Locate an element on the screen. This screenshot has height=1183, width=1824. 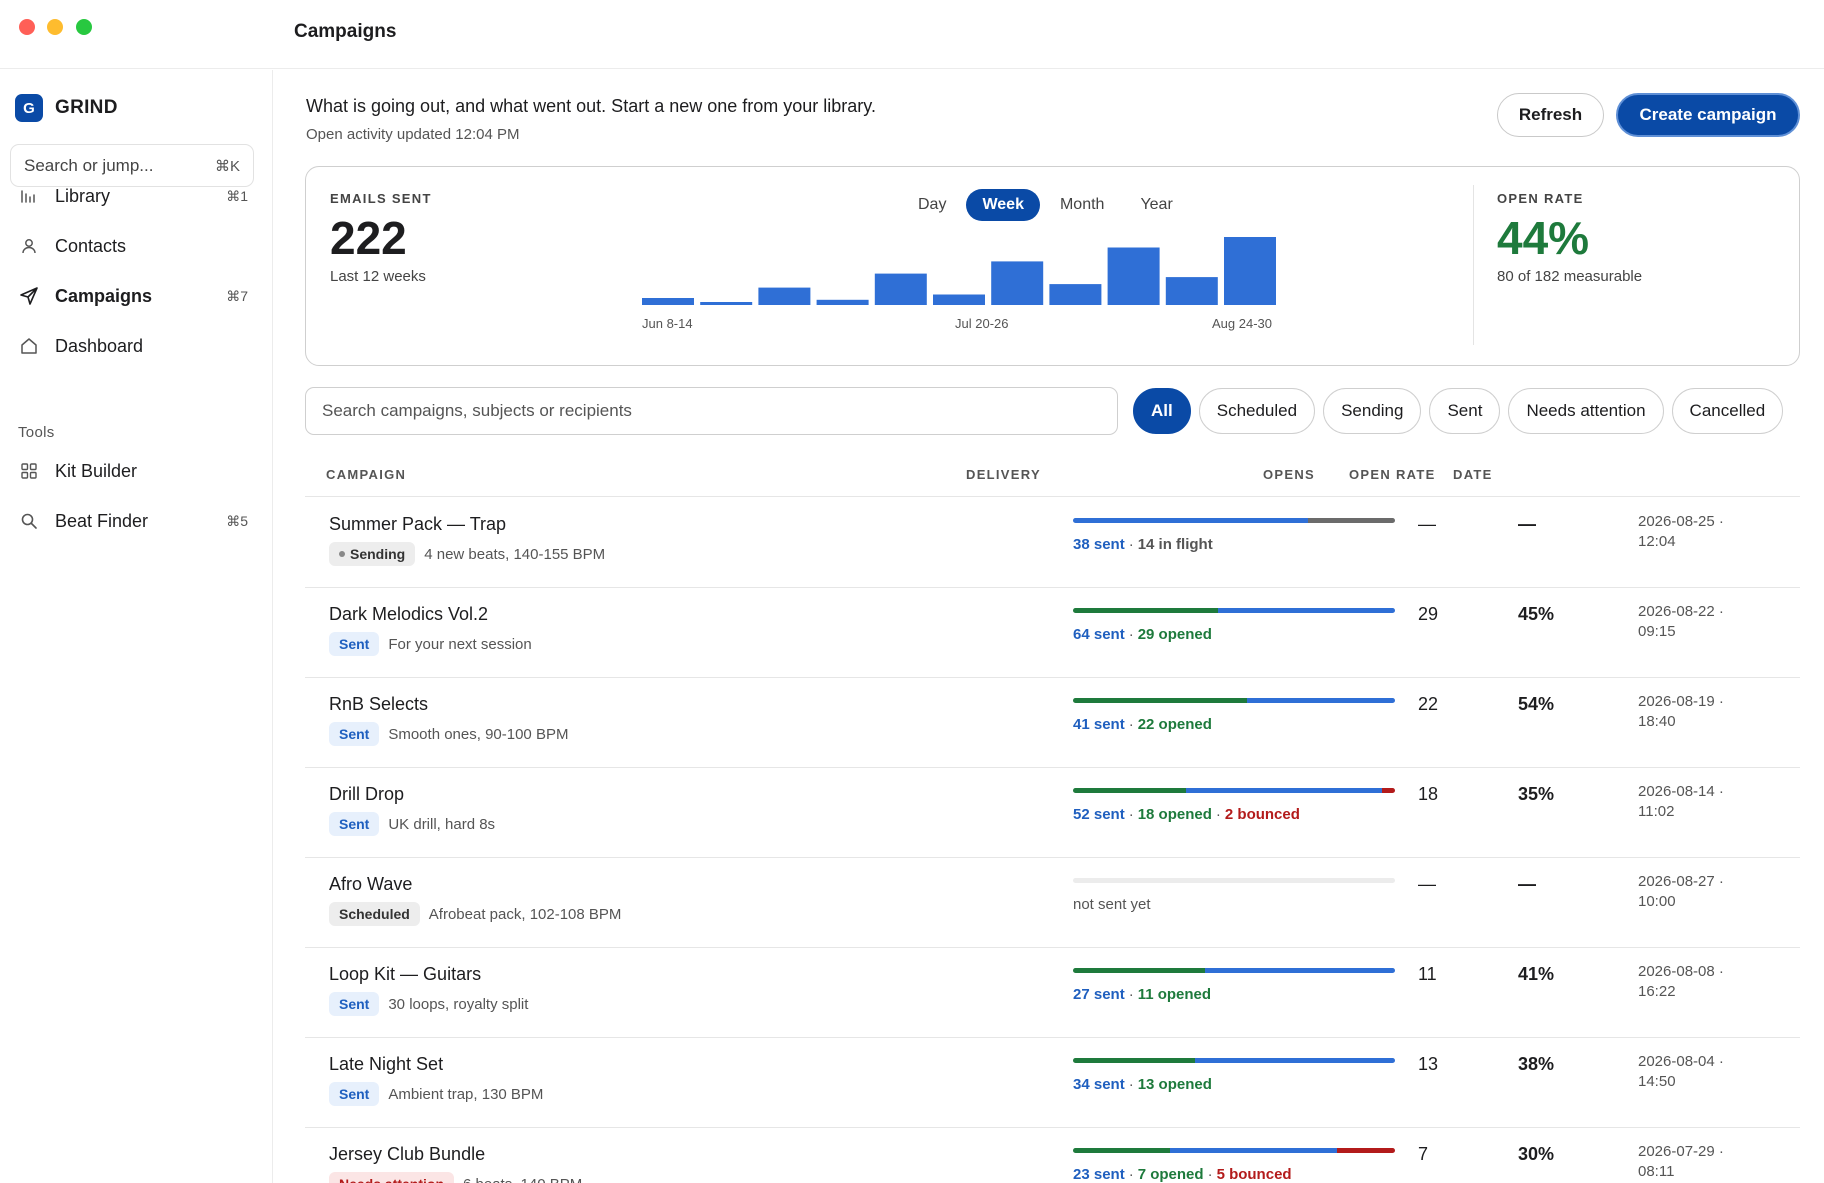
sidebar-item-campaigns: Campaigns ⌘7 is located at coordinates (136, 296).